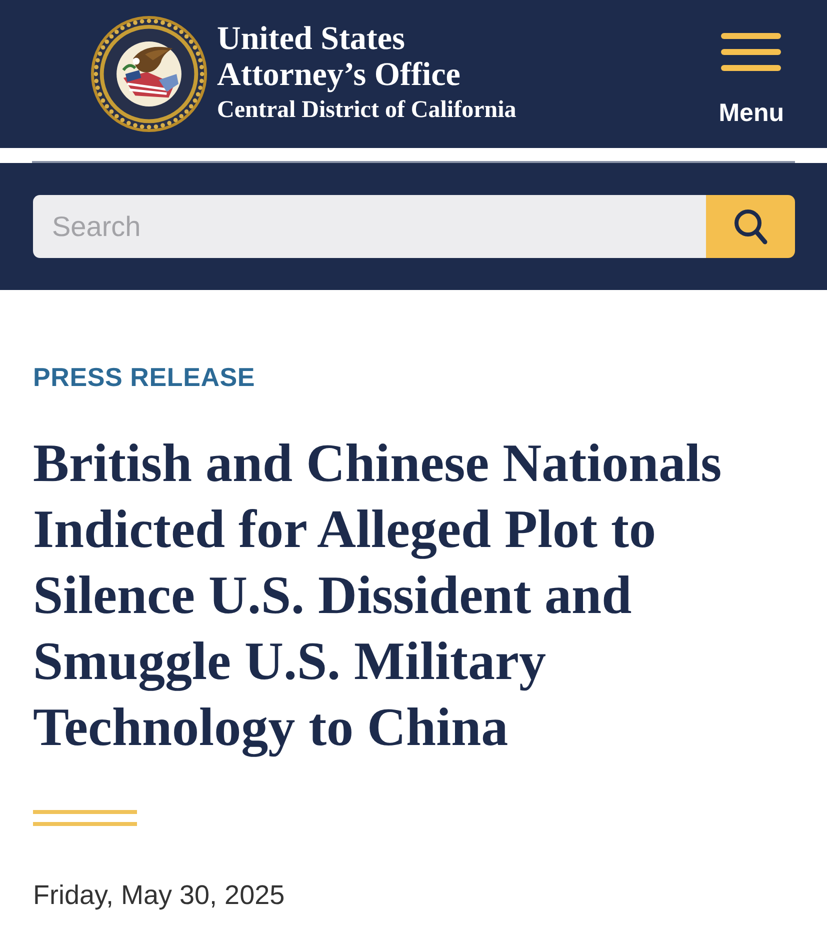  I want to click on eagle-seal-icon, so click(149, 74).